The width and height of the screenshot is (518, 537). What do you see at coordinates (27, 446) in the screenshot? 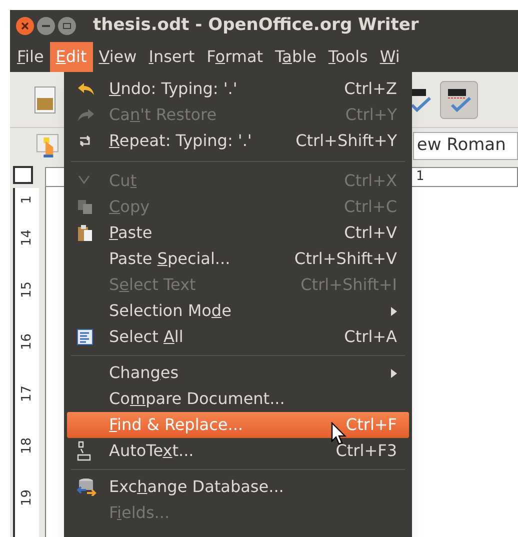
I see `ruler-number: 18` at bounding box center [27, 446].